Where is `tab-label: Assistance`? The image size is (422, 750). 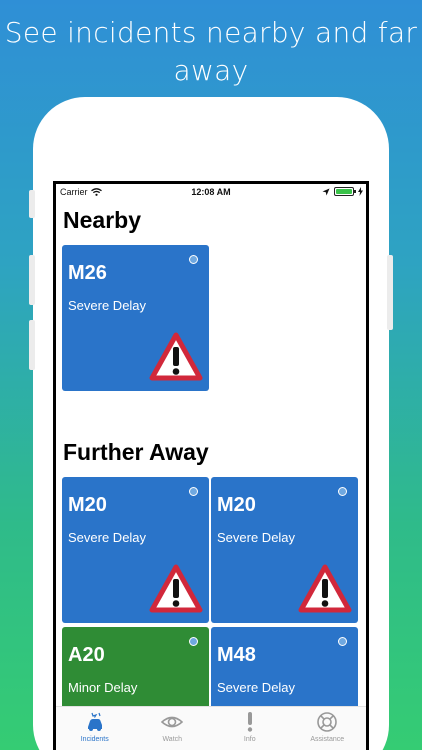
tab-label: Assistance is located at coordinates (327, 739).